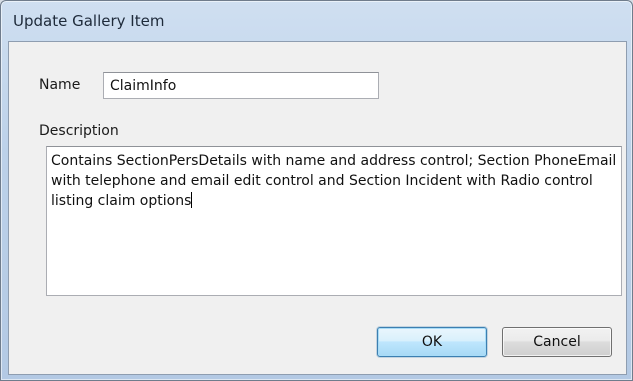  What do you see at coordinates (89, 21) in the screenshot?
I see `dialog-title: Update Gallery Item` at bounding box center [89, 21].